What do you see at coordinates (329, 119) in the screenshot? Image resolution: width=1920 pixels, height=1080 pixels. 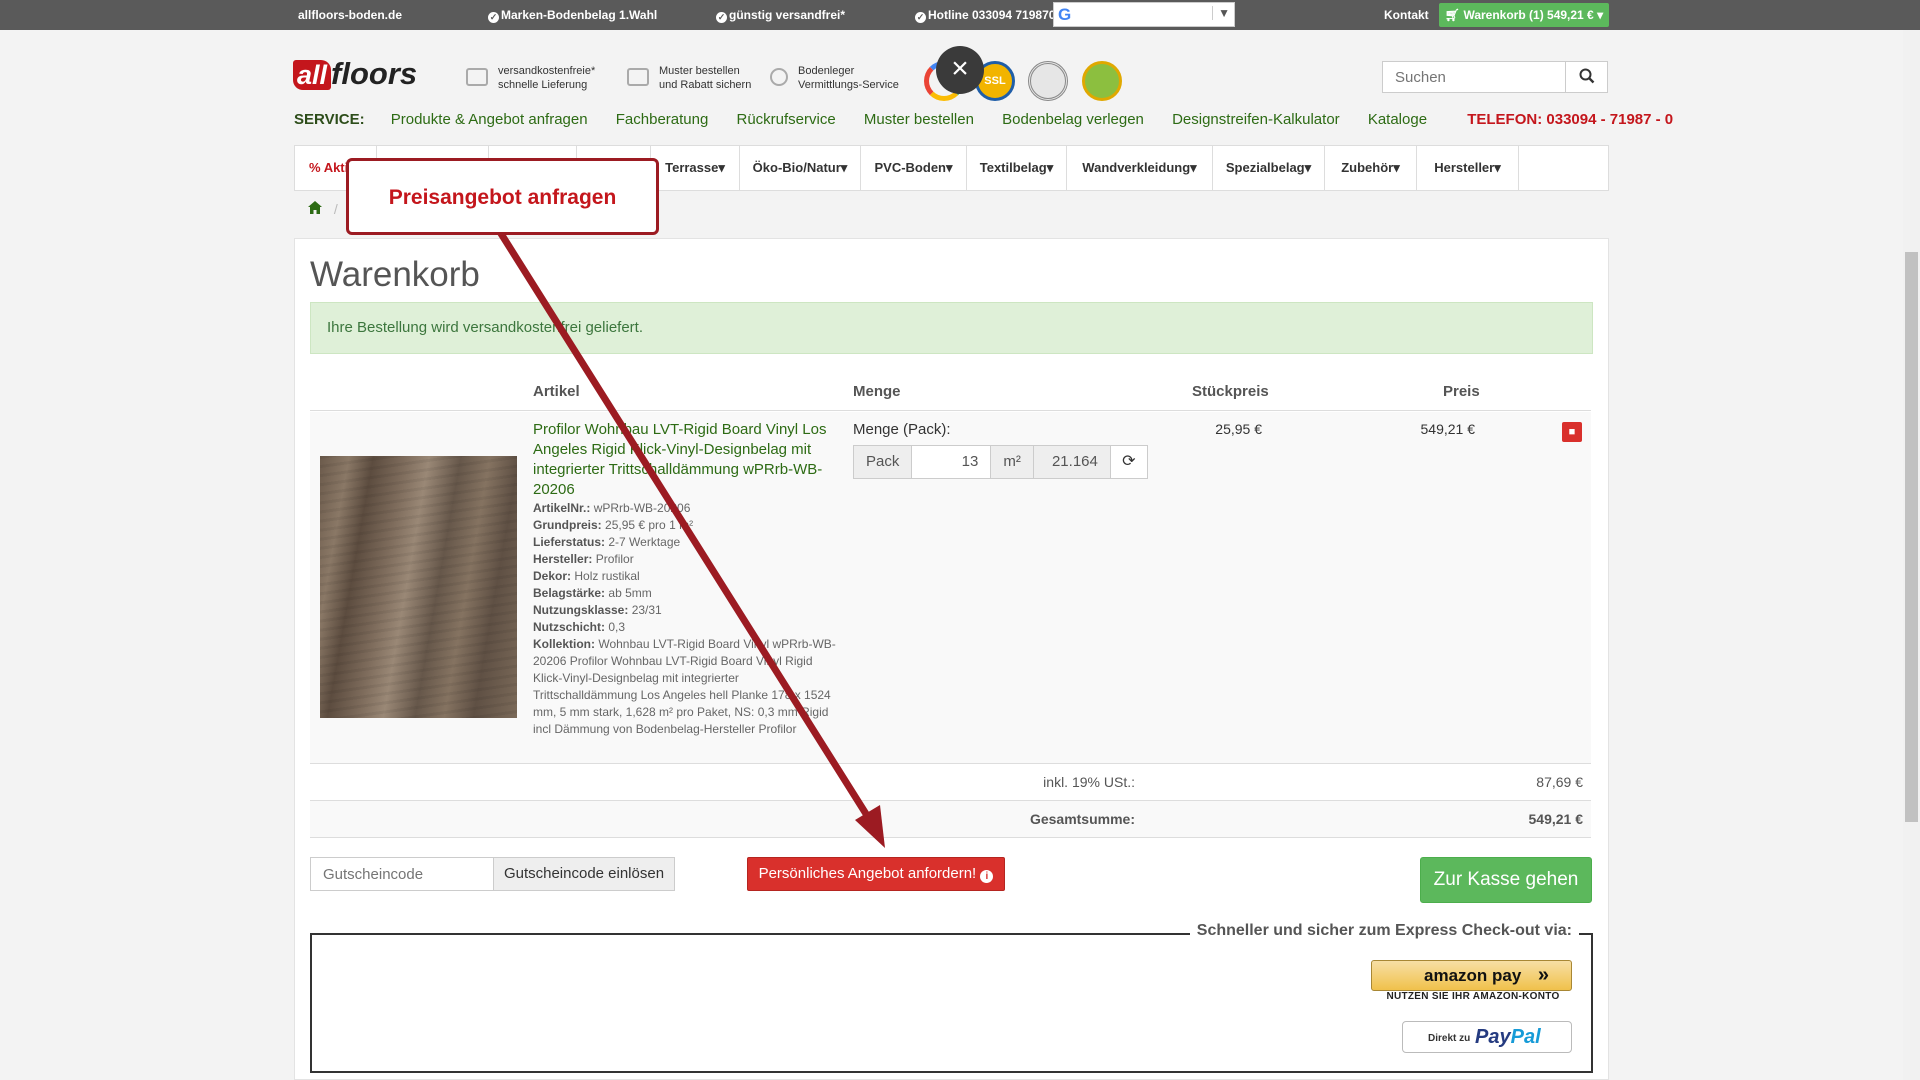 I see `service-label: SERVICE:` at bounding box center [329, 119].